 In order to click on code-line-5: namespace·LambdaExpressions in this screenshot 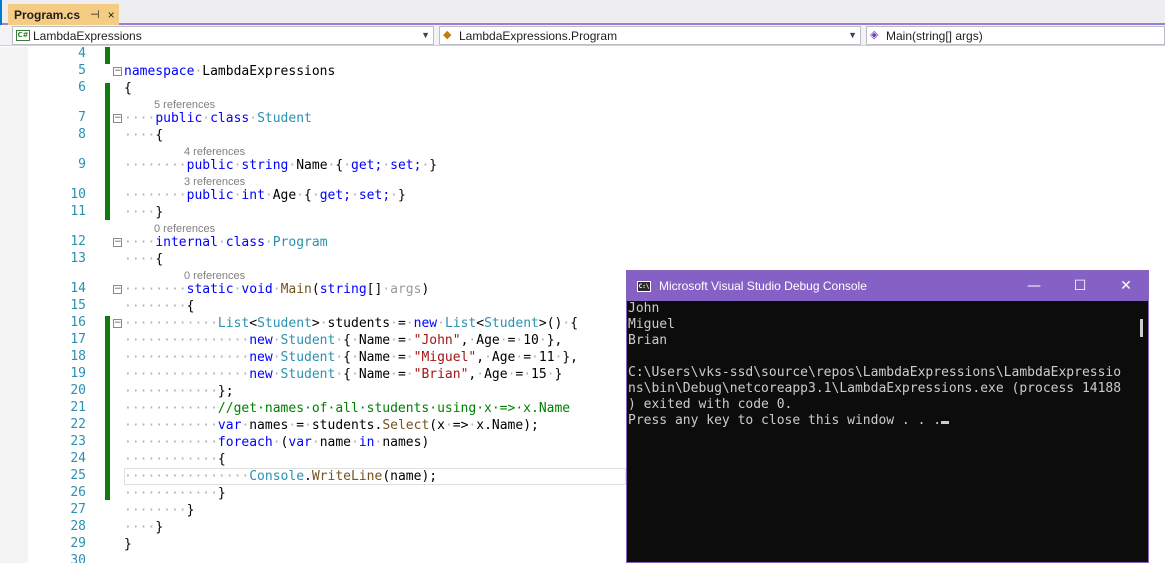, I will do `click(230, 71)`.